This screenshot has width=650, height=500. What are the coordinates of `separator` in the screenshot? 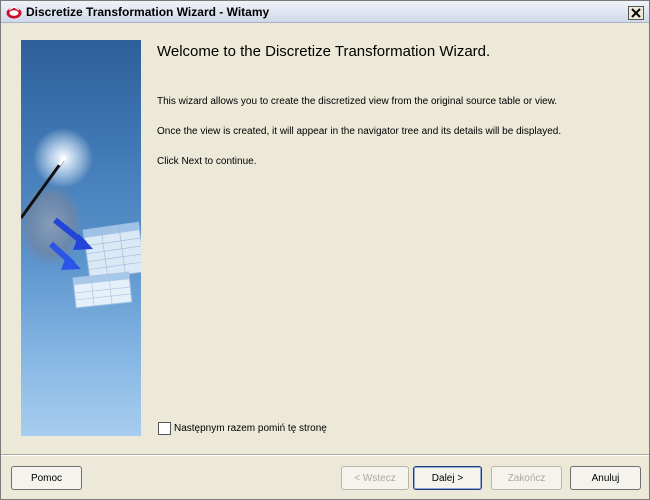 It's located at (325, 455).